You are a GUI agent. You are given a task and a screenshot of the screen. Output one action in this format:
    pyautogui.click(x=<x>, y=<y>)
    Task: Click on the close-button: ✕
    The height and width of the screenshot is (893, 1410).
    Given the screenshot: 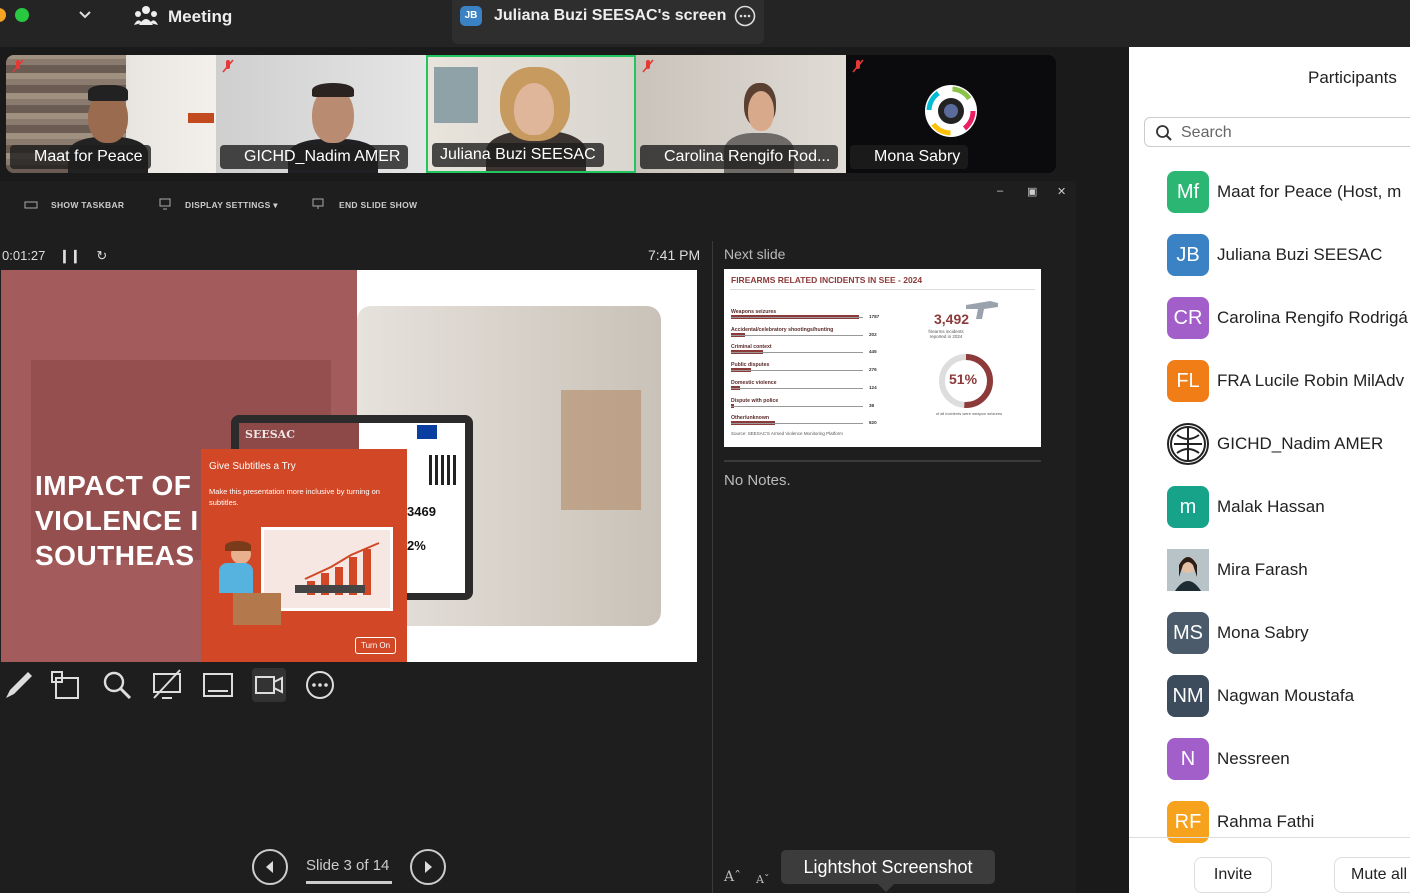 What is the action you would take?
    pyautogui.click(x=1061, y=191)
    